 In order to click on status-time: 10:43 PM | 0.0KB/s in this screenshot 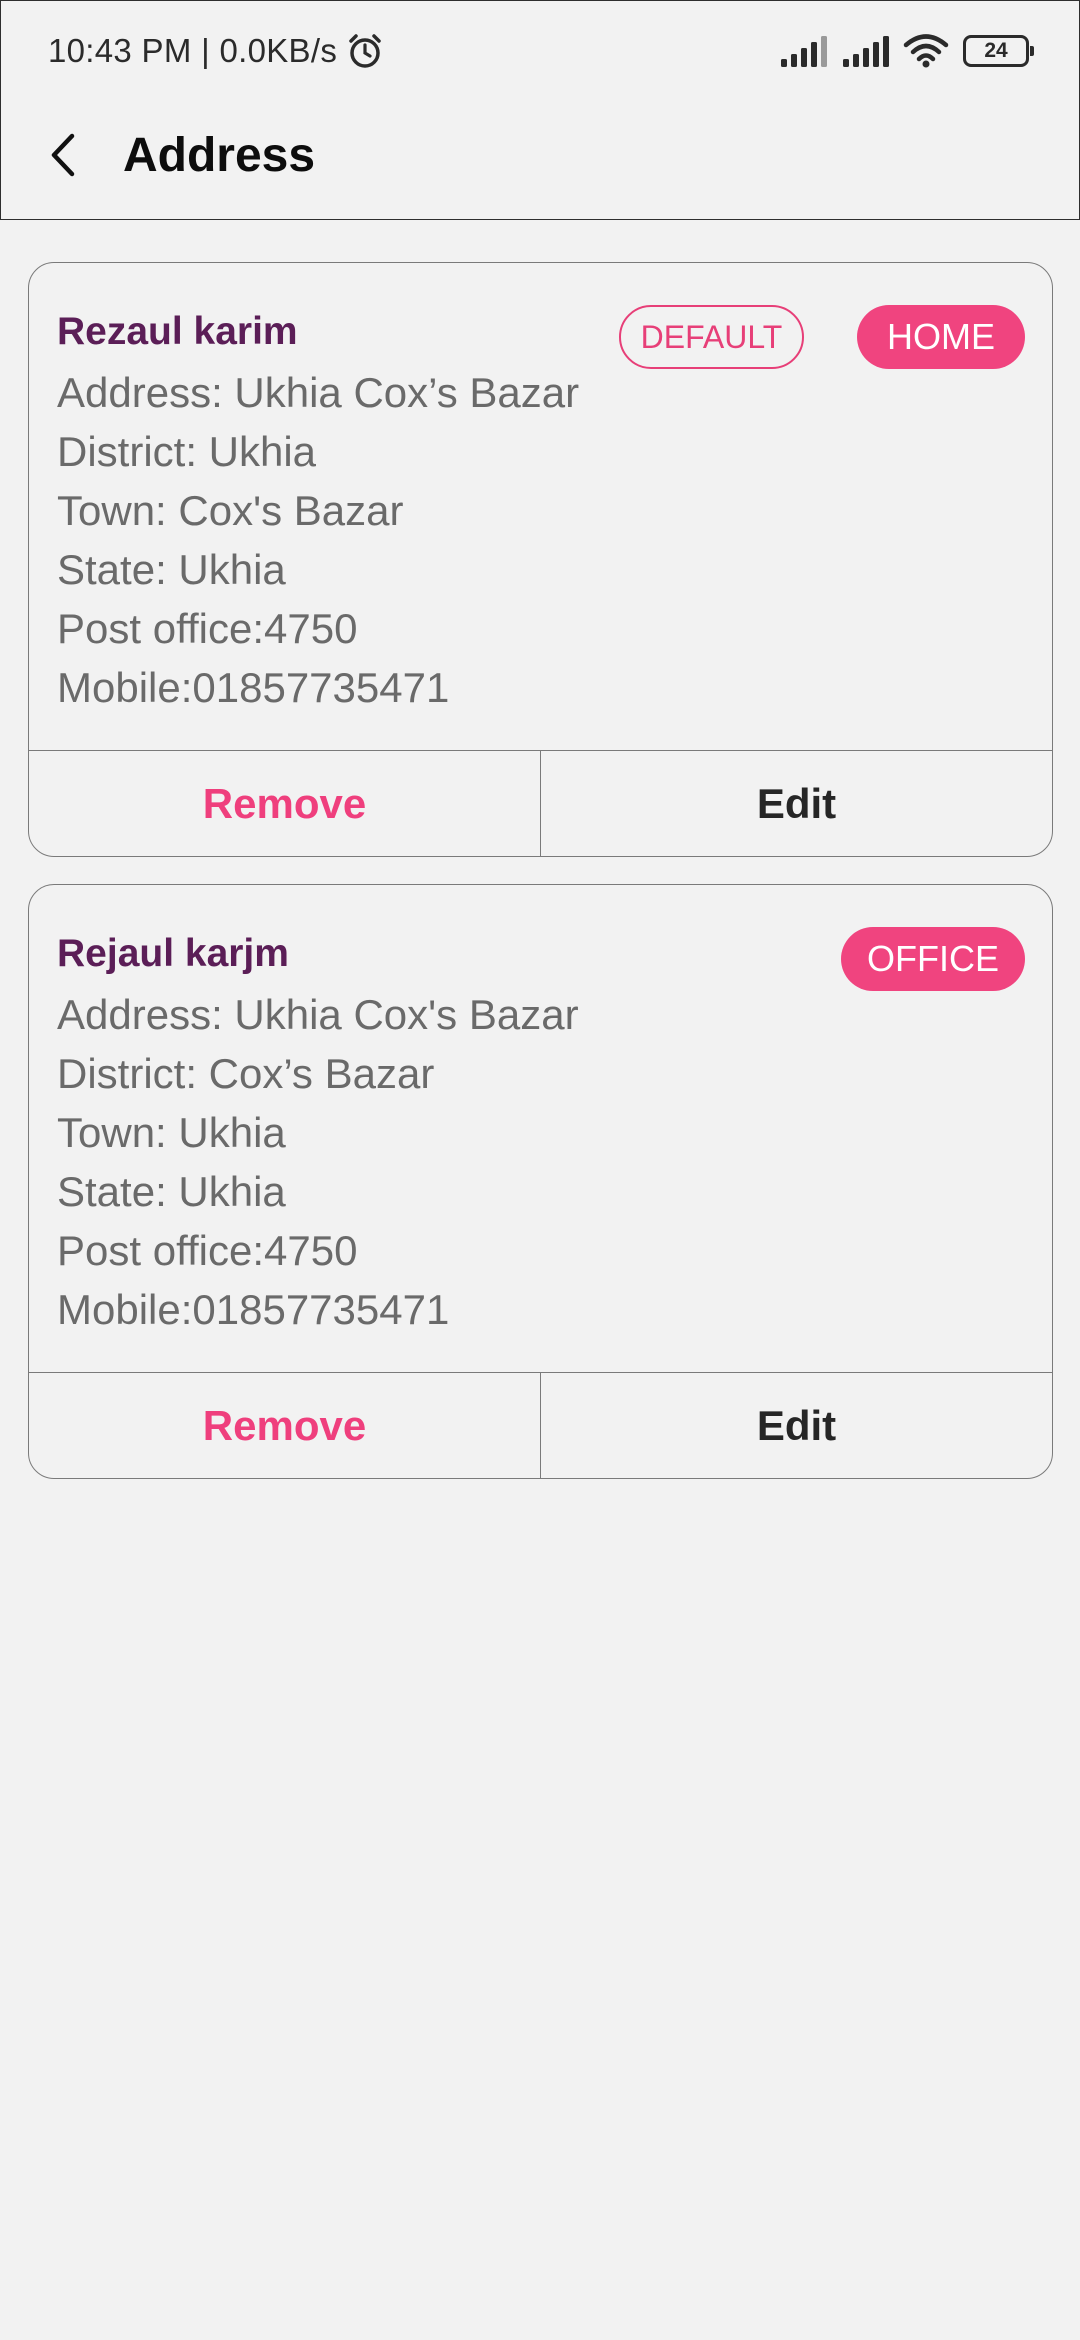, I will do `click(193, 50)`.